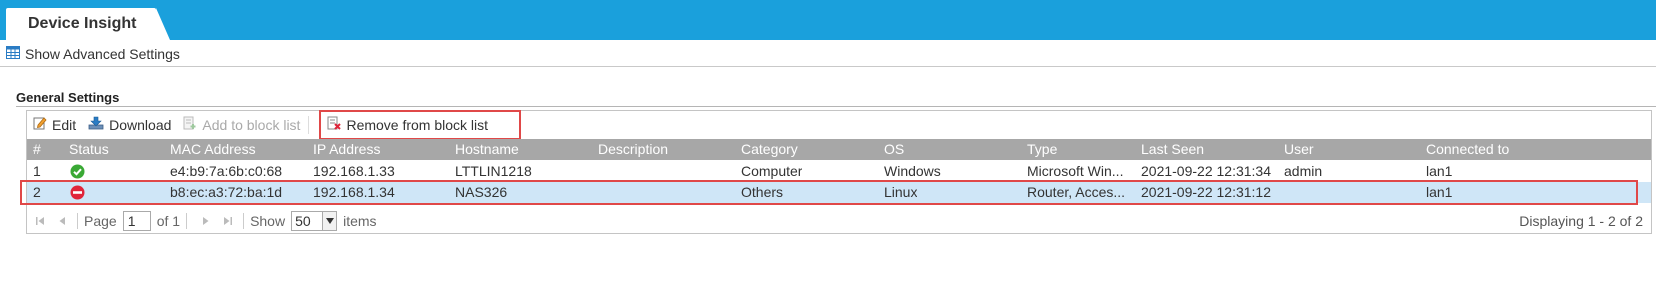 This screenshot has width=1656, height=281. I want to click on col-header-mac: MAC Address, so click(213, 149).